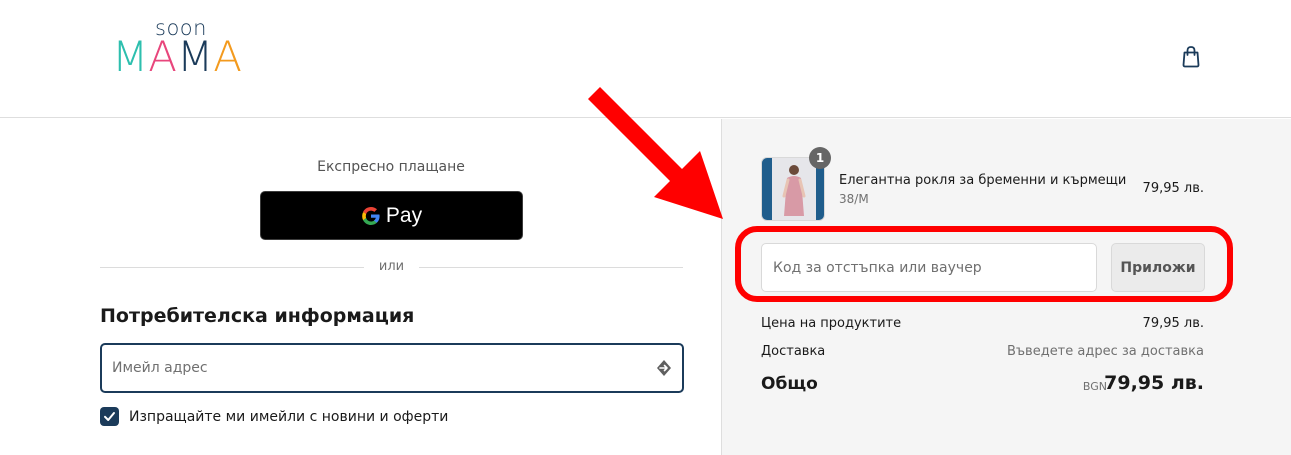 The height and width of the screenshot is (455, 1291). I want to click on email-field, so click(392, 368).